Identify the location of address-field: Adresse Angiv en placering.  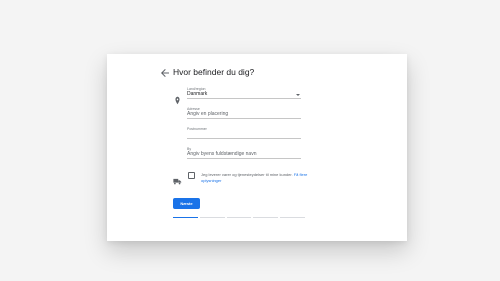
(244, 113).